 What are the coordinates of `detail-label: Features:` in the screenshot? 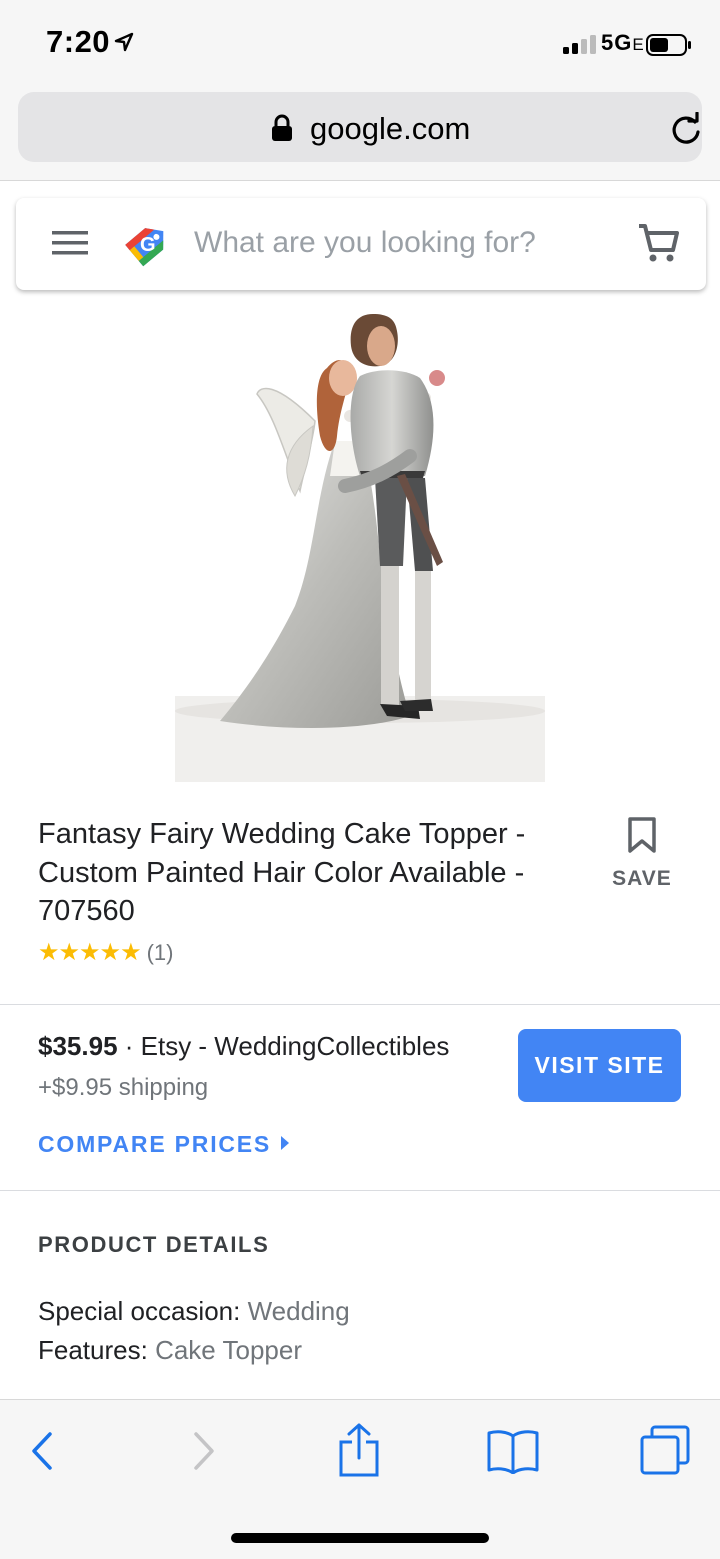 It's located at (93, 1350).